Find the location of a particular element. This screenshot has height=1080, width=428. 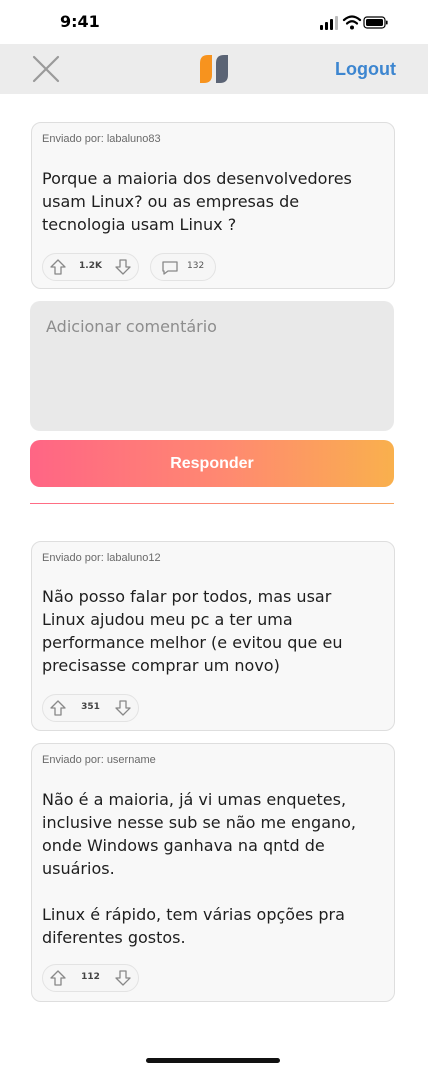

battery-icon is located at coordinates (375, 22).